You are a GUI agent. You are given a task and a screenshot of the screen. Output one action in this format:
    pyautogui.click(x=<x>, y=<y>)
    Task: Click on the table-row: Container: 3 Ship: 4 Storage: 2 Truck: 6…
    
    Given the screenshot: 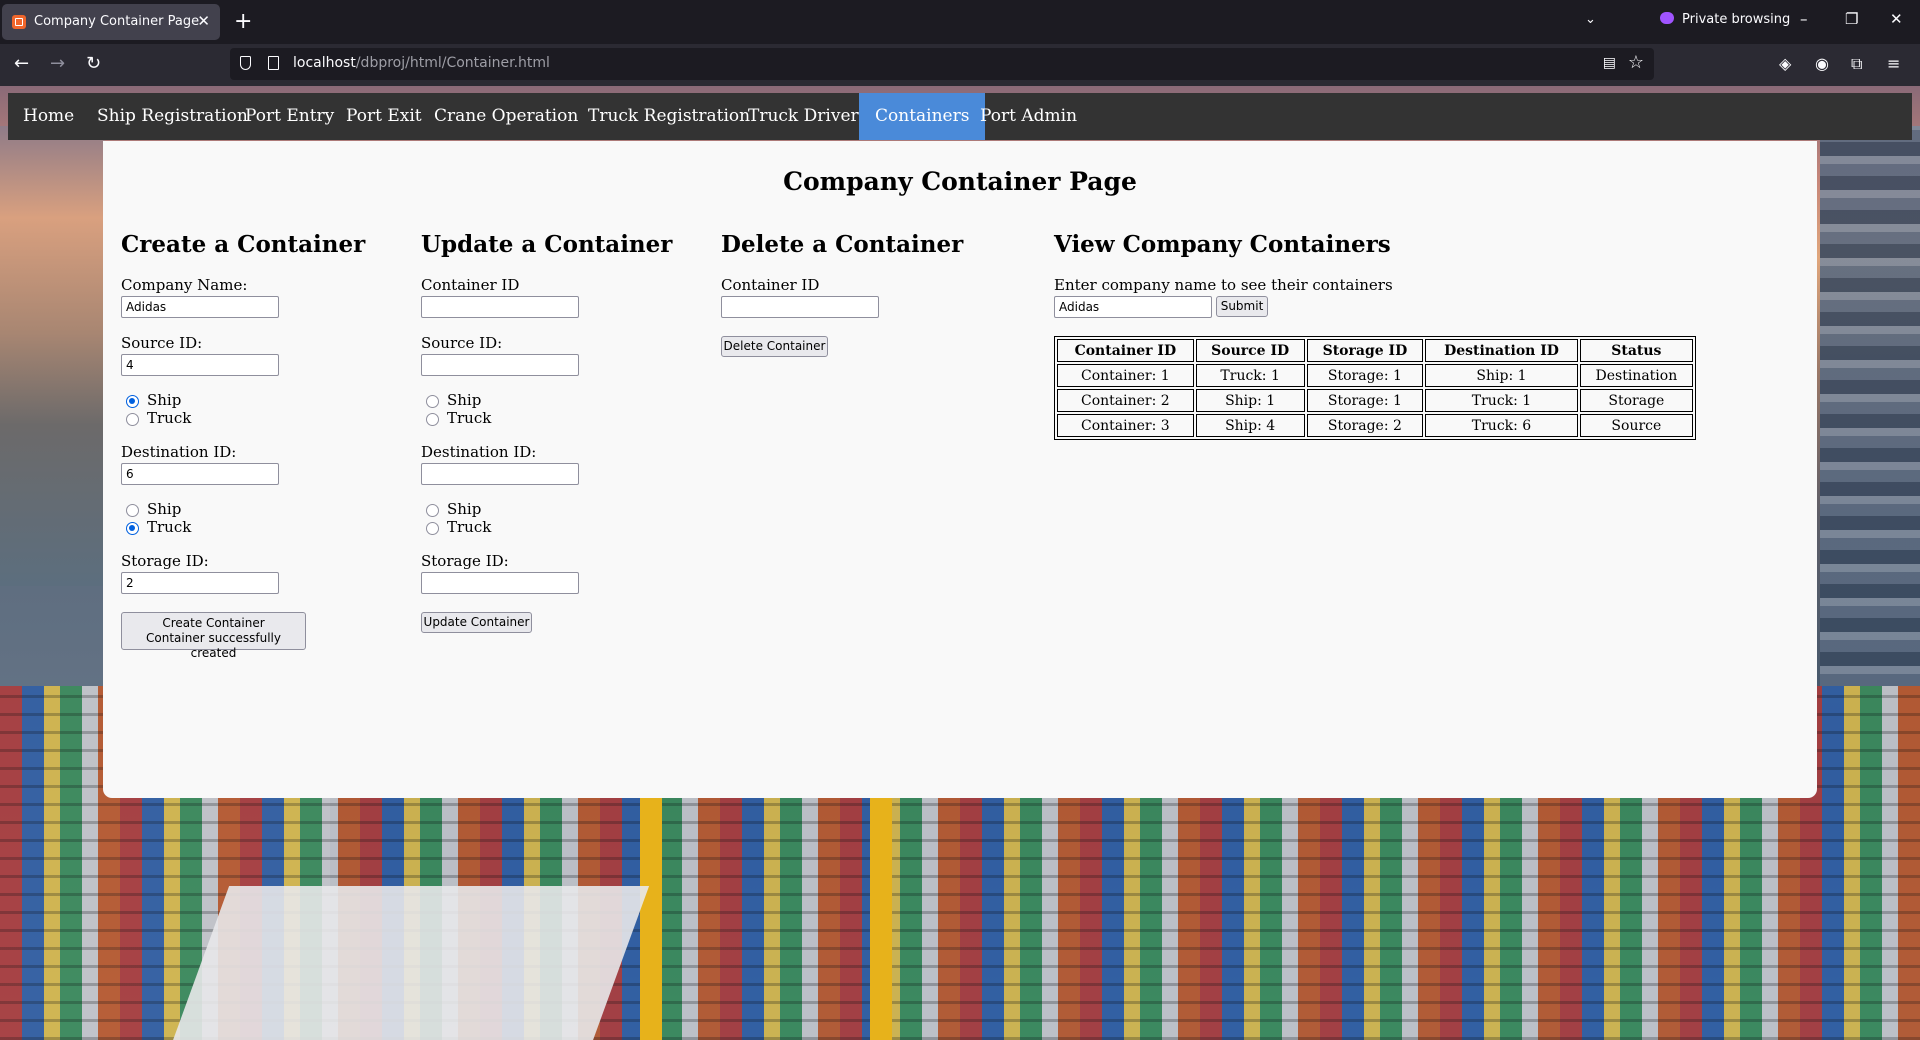 What is the action you would take?
    pyautogui.click(x=1375, y=425)
    